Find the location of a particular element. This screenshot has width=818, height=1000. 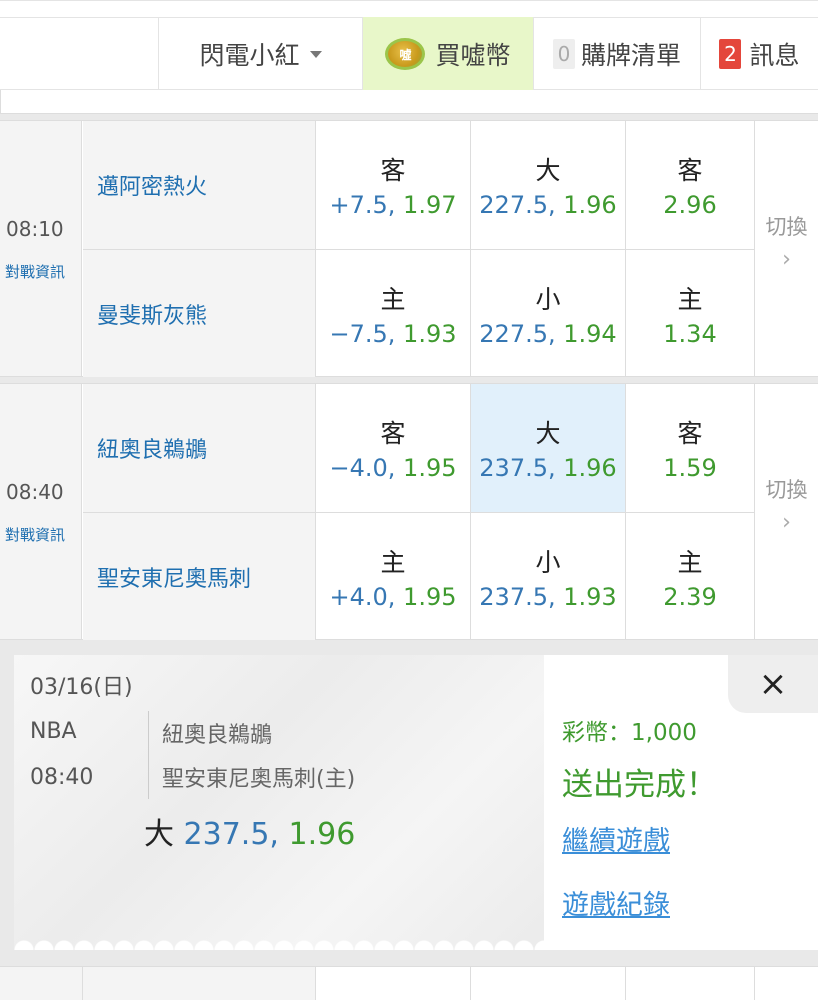

away-team: 紐奧良鵜鶘 is located at coordinates (199, 448).